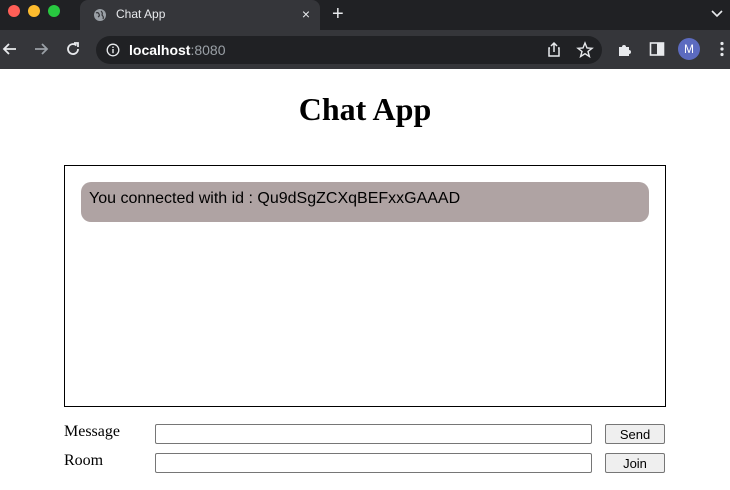 The image size is (730, 490). Describe the element at coordinates (365, 15) in the screenshot. I see `browser-tab-bar: Chat App × +` at that location.